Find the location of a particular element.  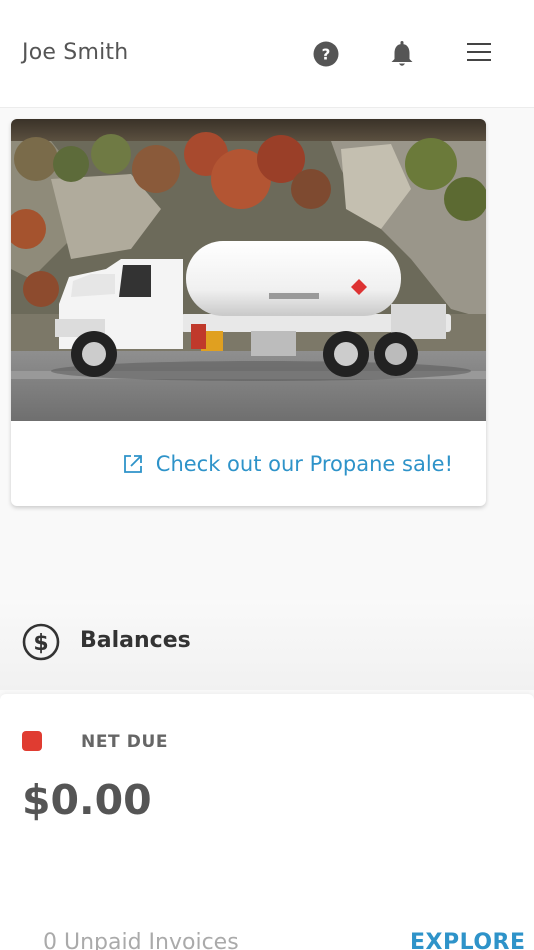

promo-link-label: Check out our Propane sale! is located at coordinates (304, 463).